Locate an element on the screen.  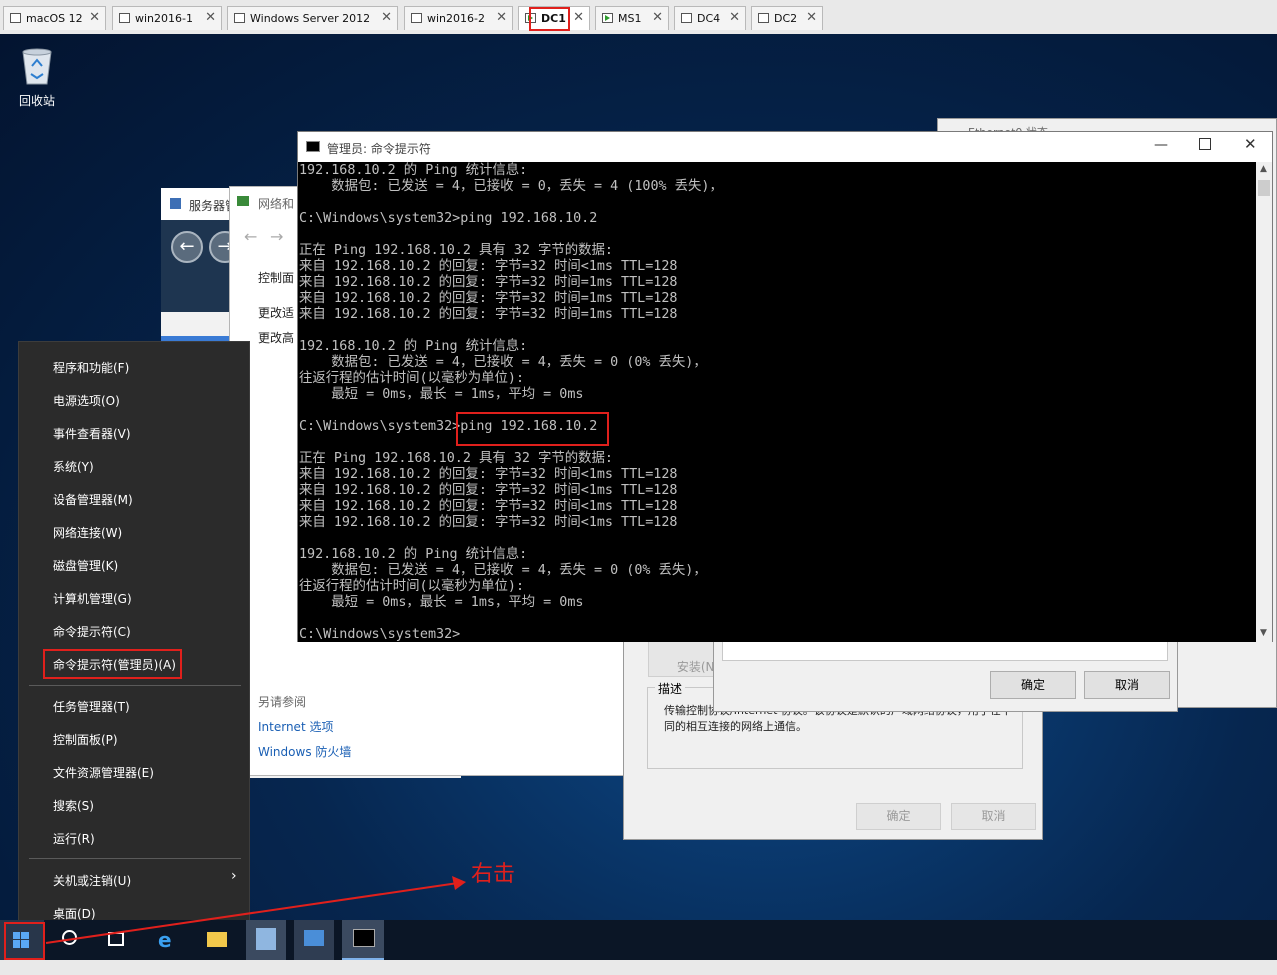
annotation-arrow is located at coordinates (255, 910).